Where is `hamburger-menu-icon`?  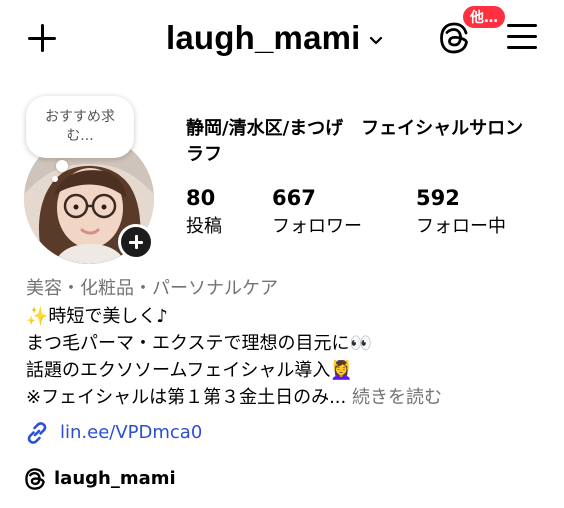
hamburger-menu-icon is located at coordinates (522, 37).